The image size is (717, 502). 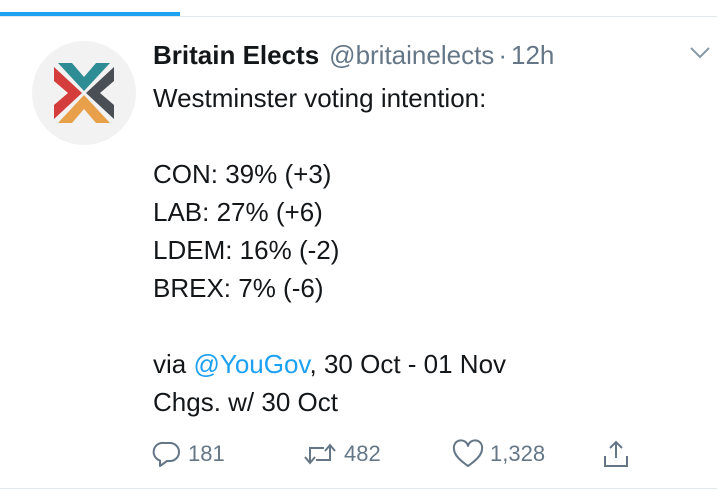 I want to click on author-name: Britain Elects, so click(x=236, y=55).